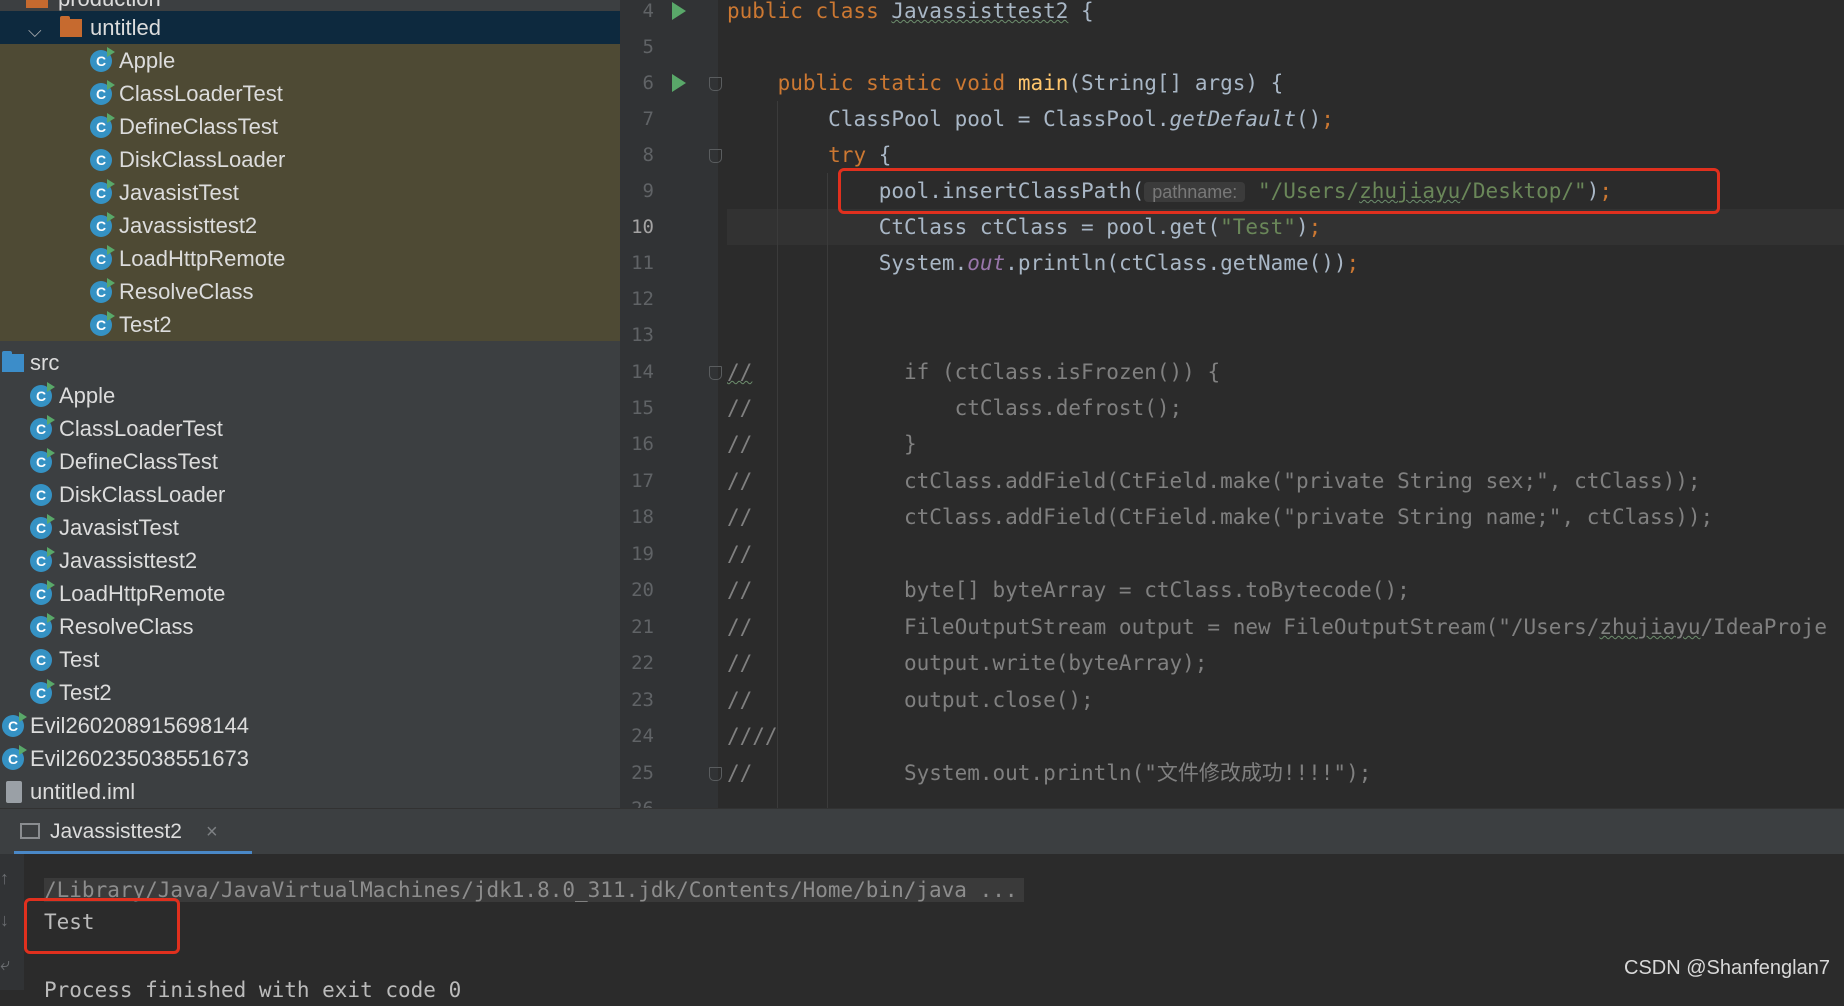  What do you see at coordinates (669, 263) in the screenshot?
I see `gutter-line: 11` at bounding box center [669, 263].